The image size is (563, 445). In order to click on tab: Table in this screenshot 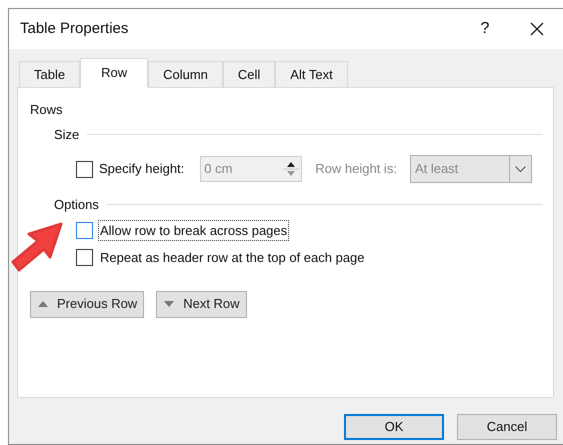, I will do `click(49, 74)`.